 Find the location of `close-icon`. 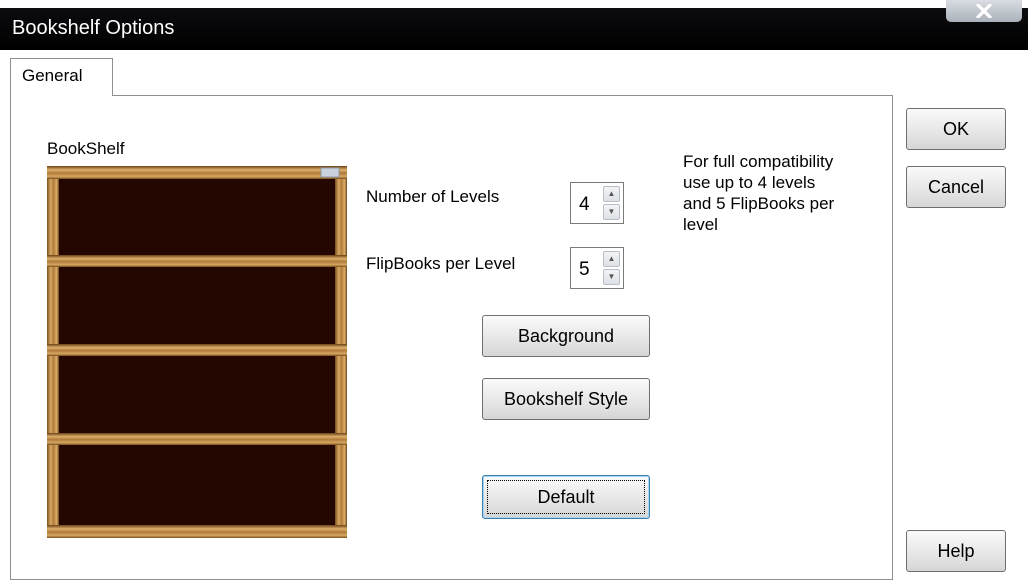

close-icon is located at coordinates (984, 11).